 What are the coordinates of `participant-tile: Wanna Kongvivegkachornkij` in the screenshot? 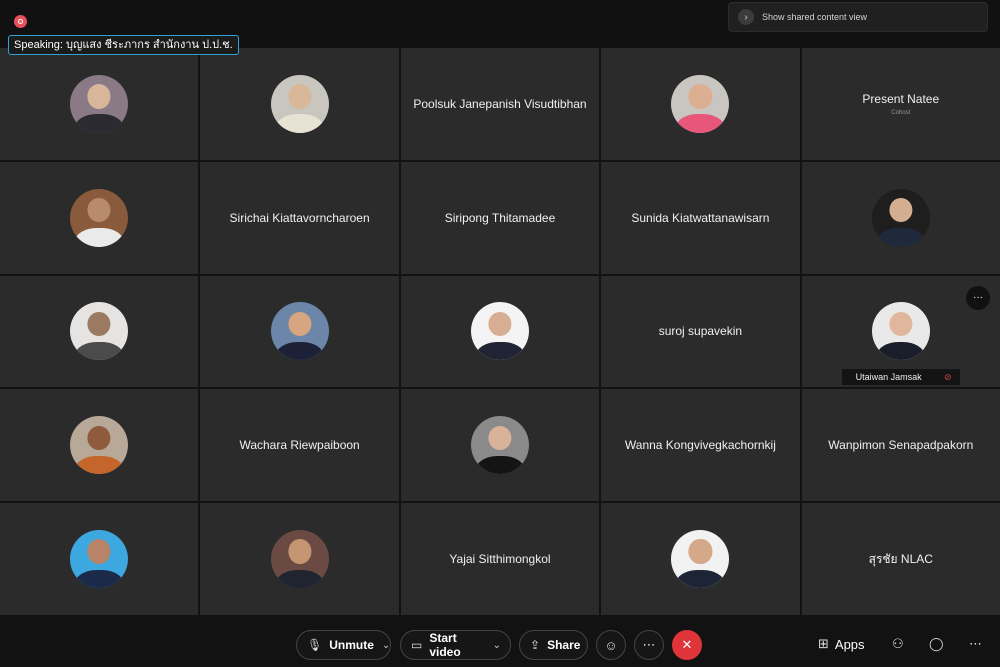 It's located at (700, 445).